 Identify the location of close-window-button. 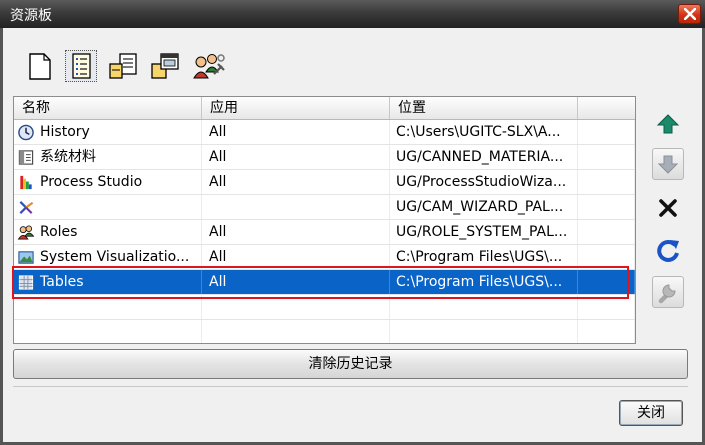
(689, 14).